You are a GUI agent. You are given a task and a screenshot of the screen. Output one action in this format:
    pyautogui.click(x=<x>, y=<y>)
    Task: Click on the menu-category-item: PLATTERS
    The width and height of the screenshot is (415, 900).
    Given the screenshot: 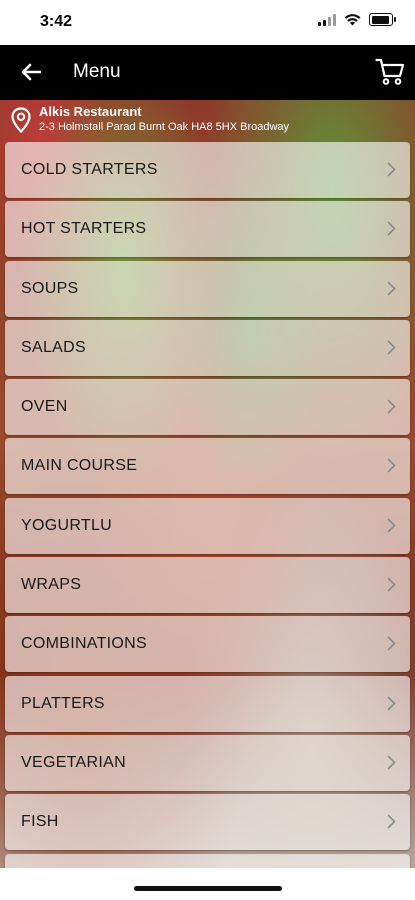 What is the action you would take?
    pyautogui.click(x=207, y=703)
    